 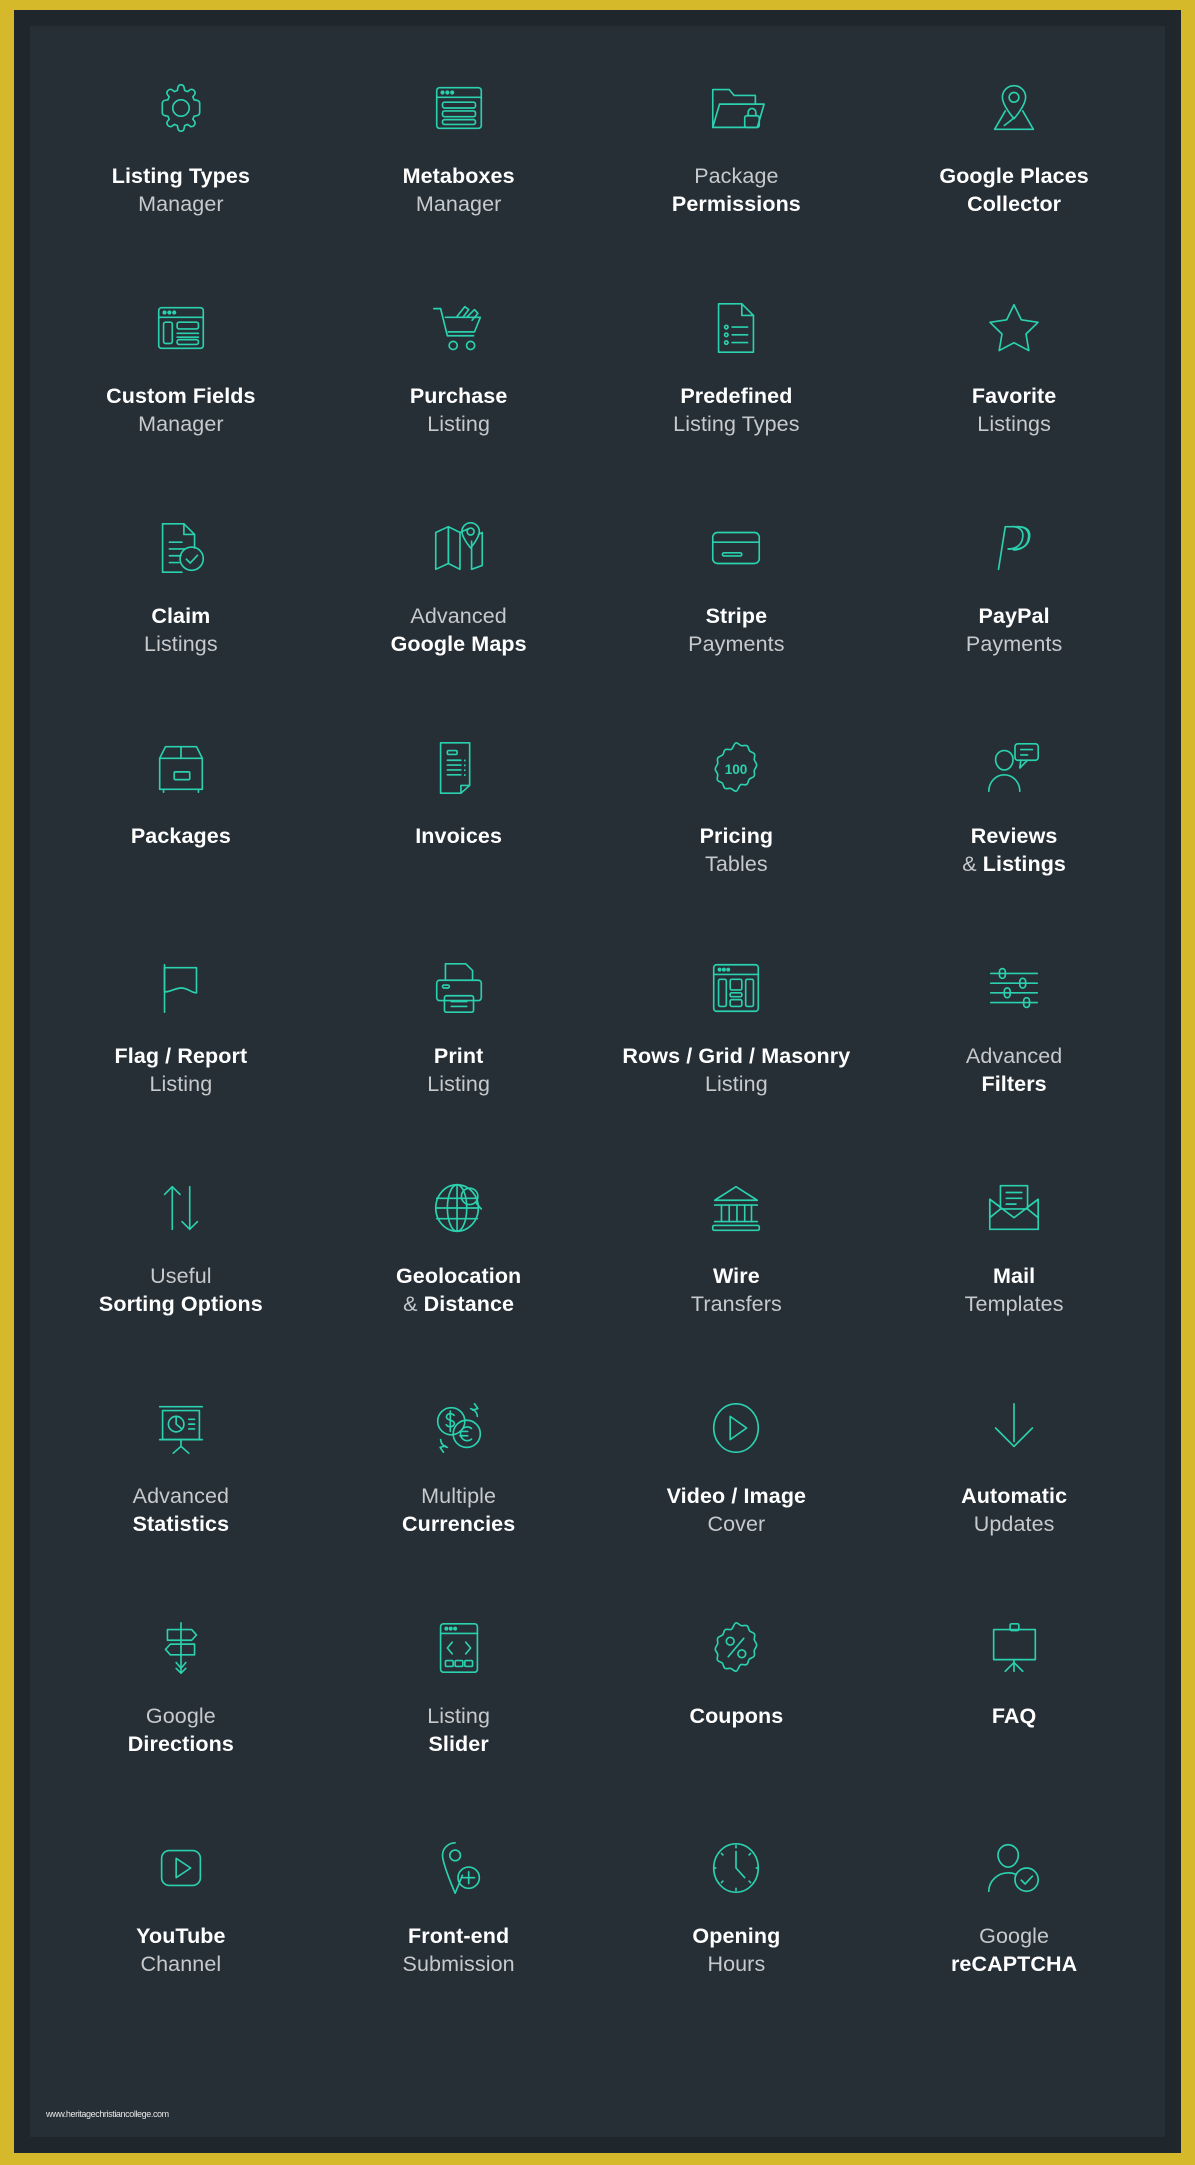 What do you see at coordinates (181, 1648) in the screenshot?
I see `signpost-icon` at bounding box center [181, 1648].